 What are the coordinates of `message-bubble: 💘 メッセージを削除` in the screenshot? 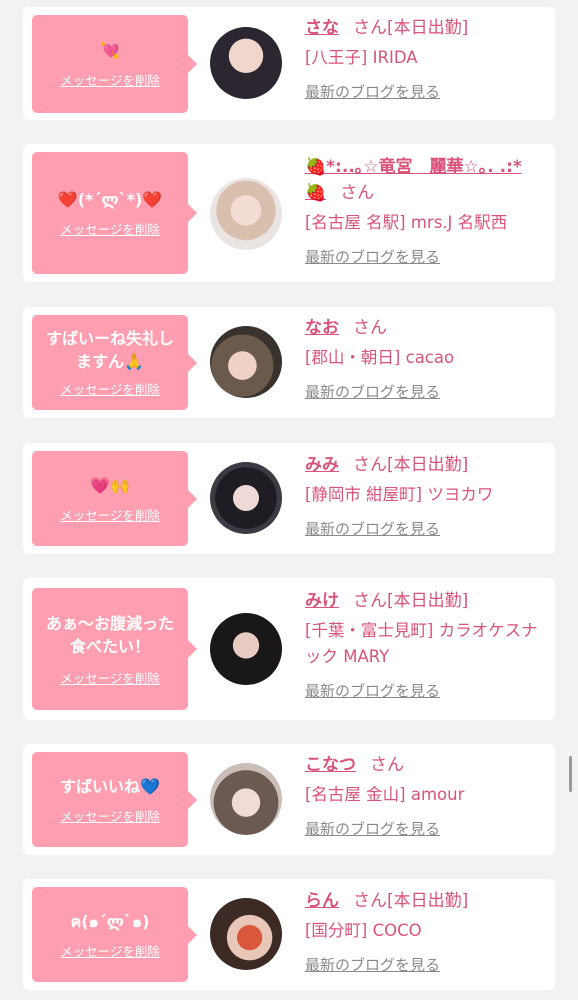 It's located at (114, 64).